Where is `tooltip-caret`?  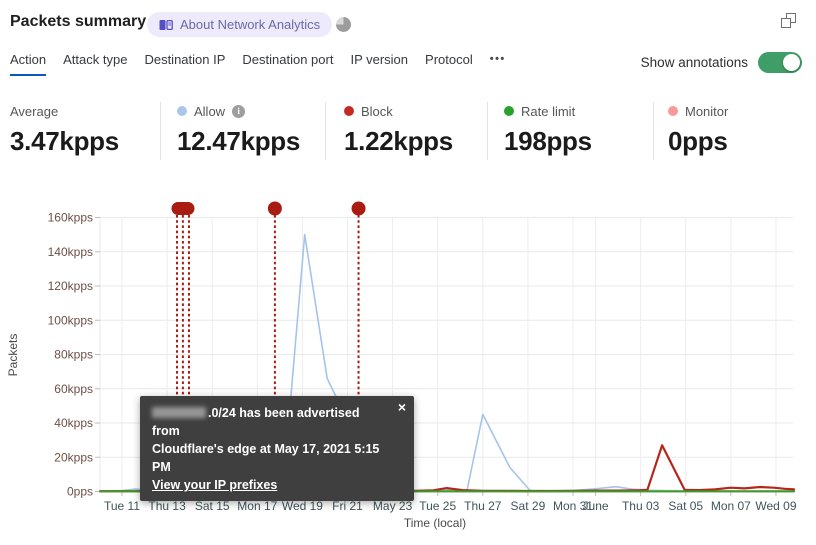
tooltip-caret is located at coordinates (273, 466).